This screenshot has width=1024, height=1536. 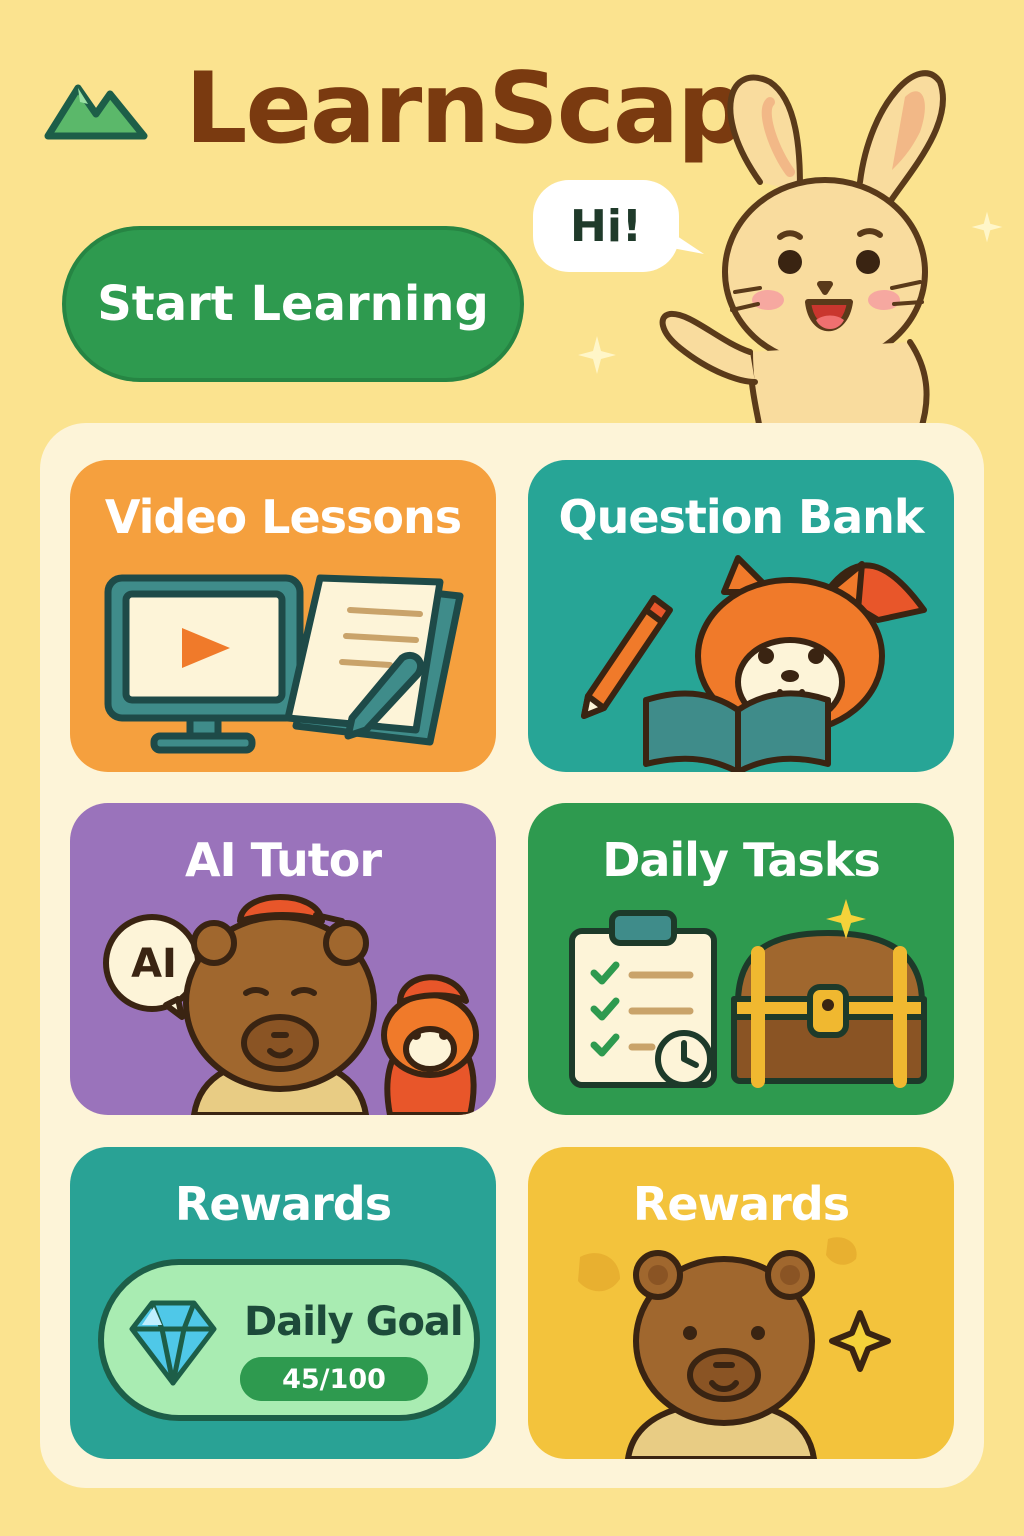 I want to click on video-lessons-card: Video Lessons, so click(x=283, y=616).